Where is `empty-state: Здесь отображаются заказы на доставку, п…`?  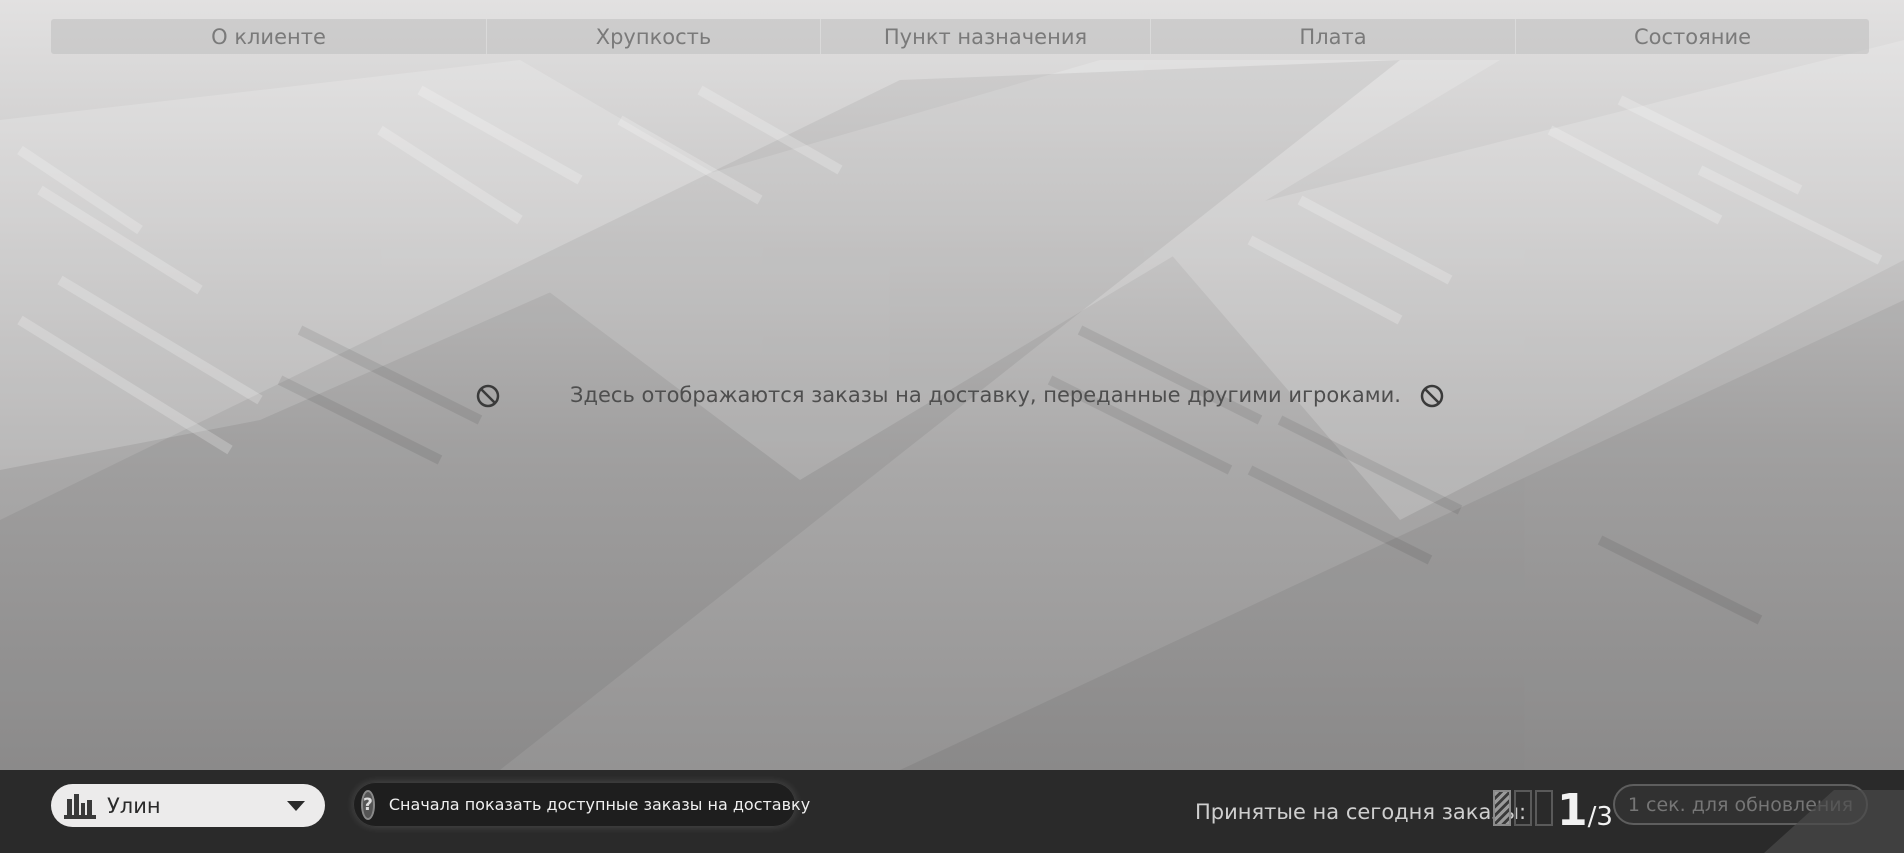
empty-state: Здесь отображаются заказы на доставку, п… is located at coordinates (952, 395).